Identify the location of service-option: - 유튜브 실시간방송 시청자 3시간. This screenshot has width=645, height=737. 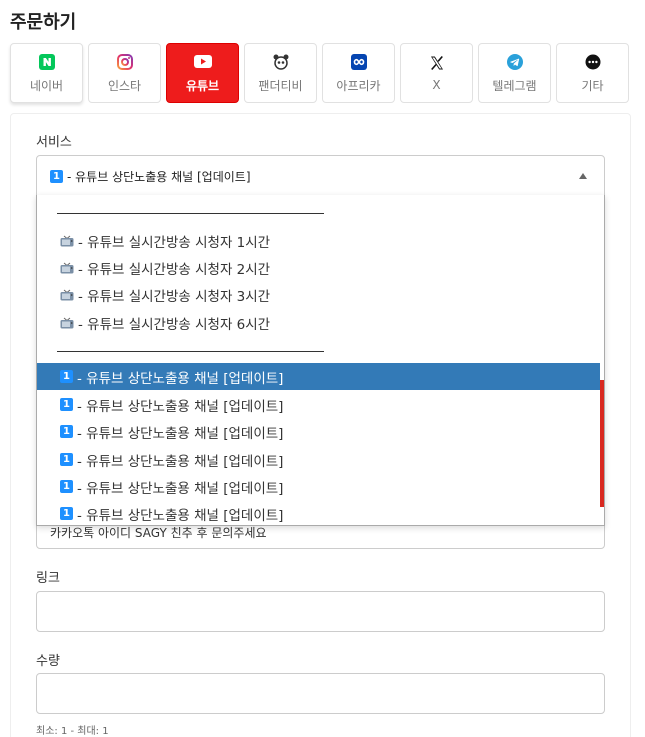
(319, 294).